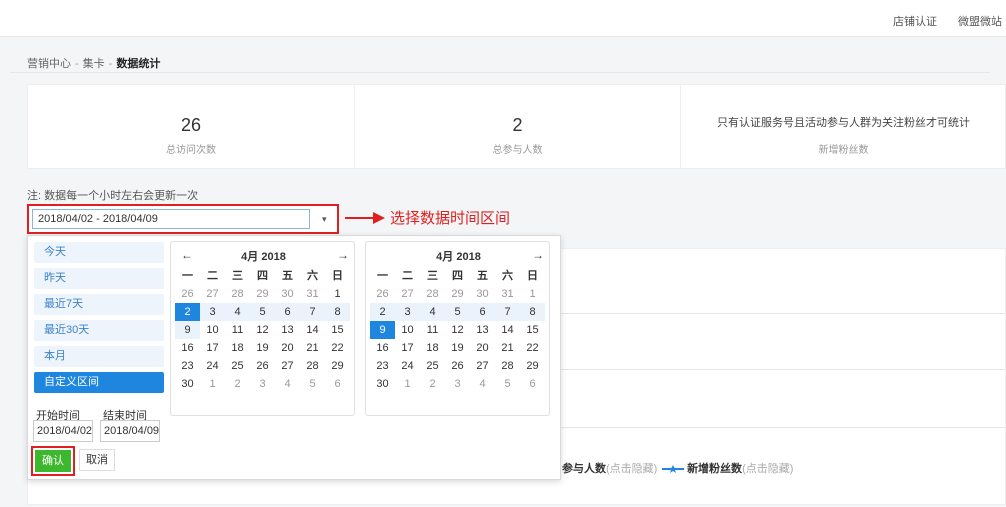 This screenshot has height=507, width=1006. Describe the element at coordinates (99, 304) in the screenshot. I see `range-last-7-days: 最近7天` at that location.